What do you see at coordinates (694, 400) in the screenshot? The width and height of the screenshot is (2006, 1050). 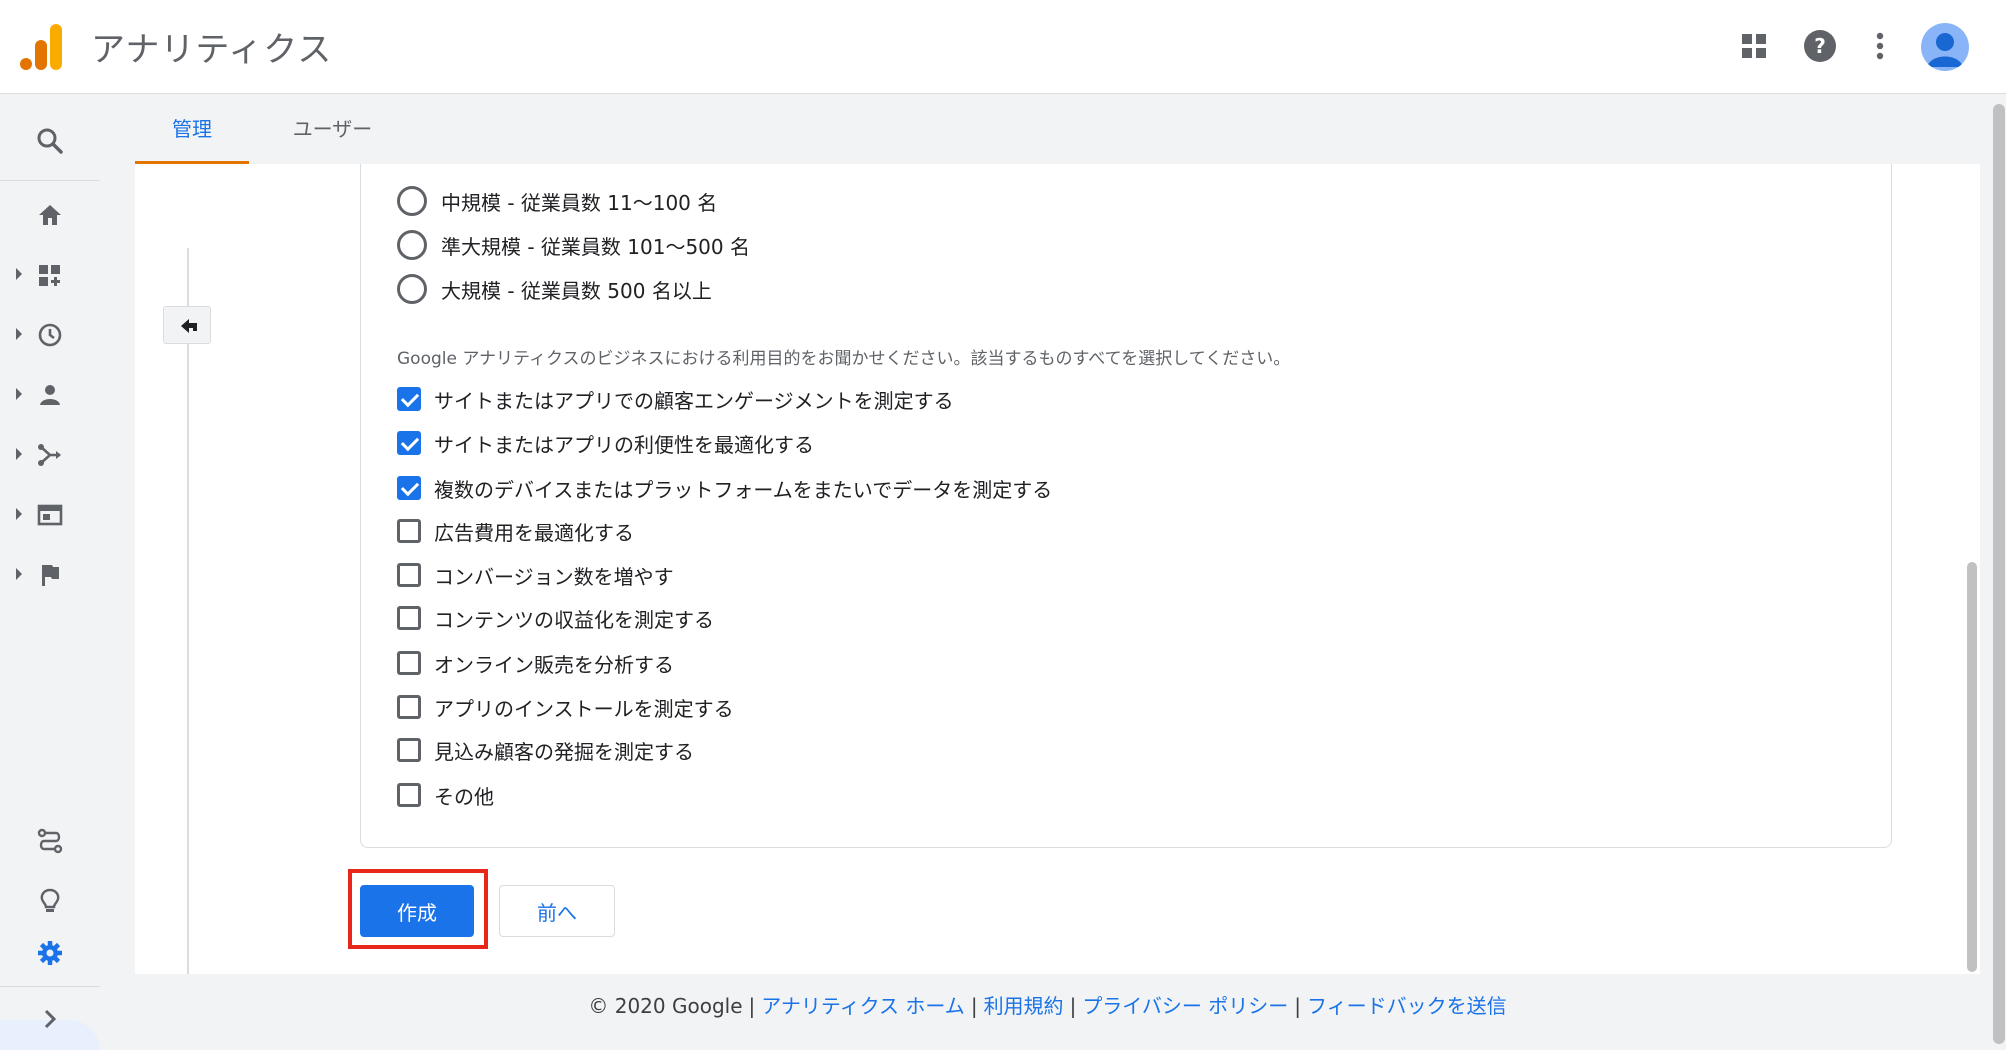 I see `checkbox-label: サイトまたはアプリでの顧客エンゲージメントを測定する` at bounding box center [694, 400].